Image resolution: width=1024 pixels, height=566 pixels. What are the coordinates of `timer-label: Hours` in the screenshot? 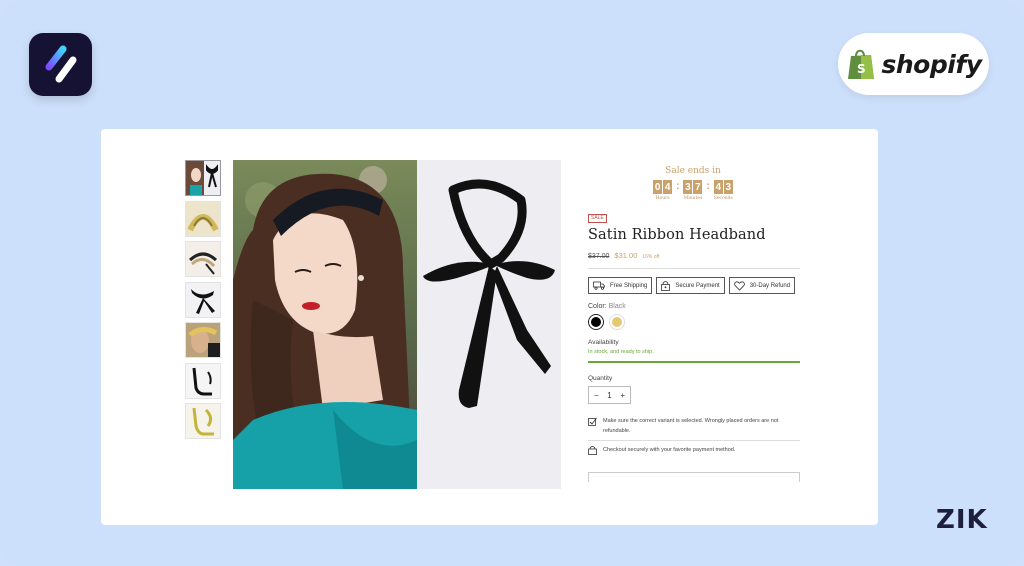 It's located at (662, 198).